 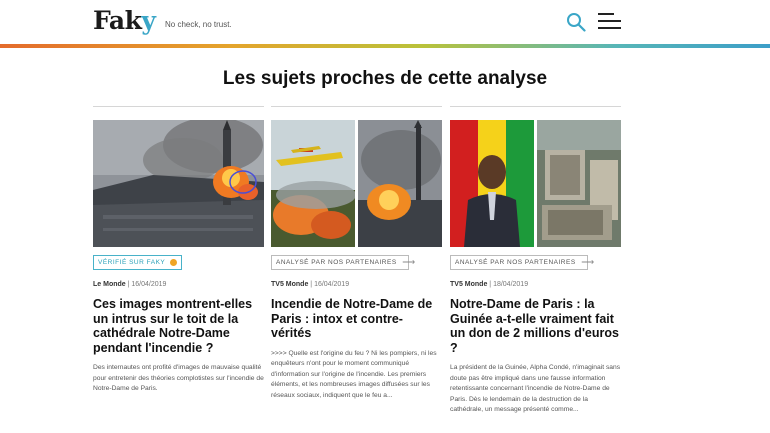 I want to click on article-meta: TV5 Monde | 16/04/2019, so click(x=310, y=284).